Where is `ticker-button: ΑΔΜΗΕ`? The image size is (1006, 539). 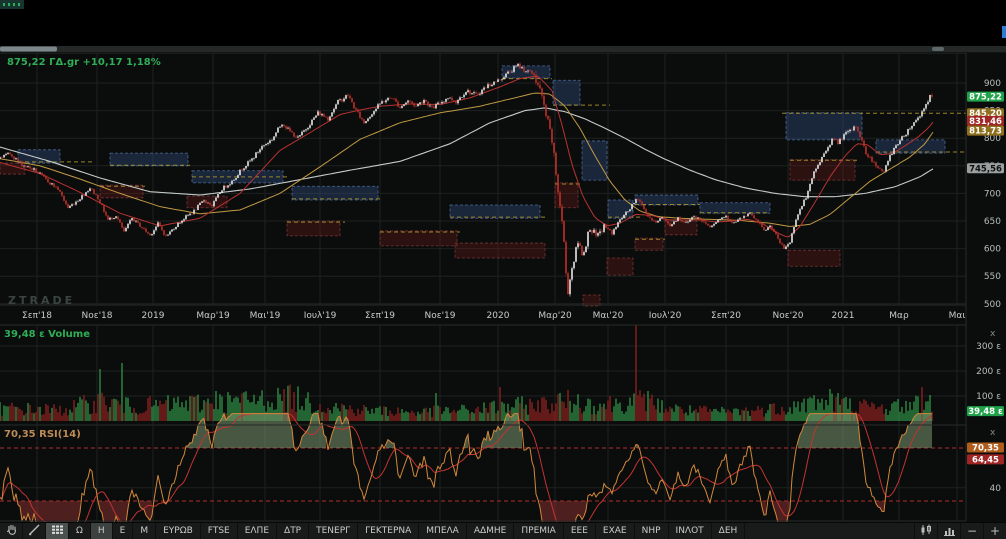
ticker-button: ΑΔΜΗΕ is located at coordinates (491, 531).